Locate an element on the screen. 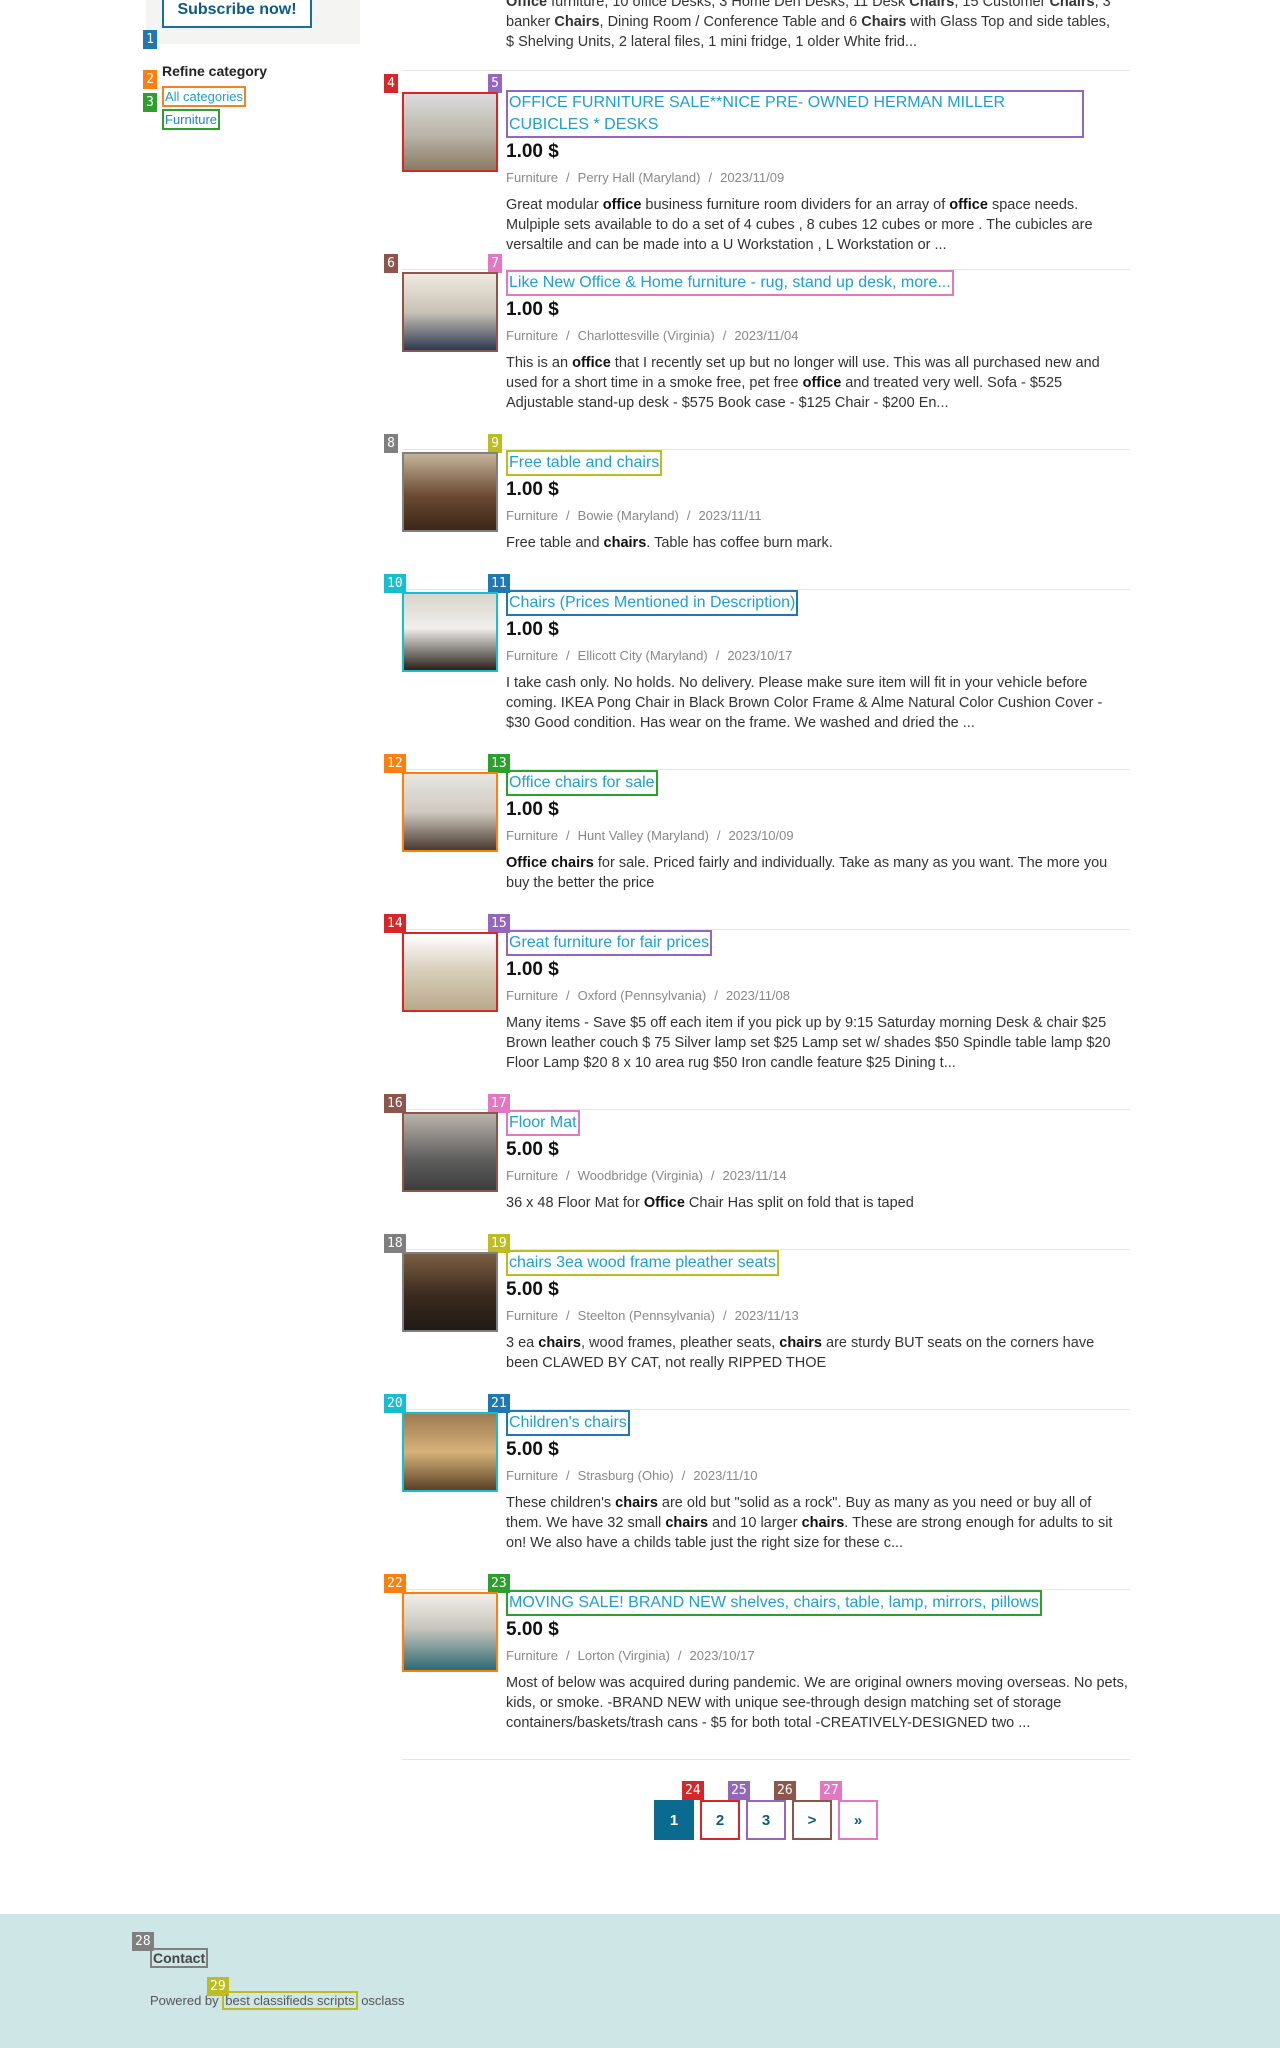  listing-location: Steelton (Pennsylvania) is located at coordinates (646, 1315).